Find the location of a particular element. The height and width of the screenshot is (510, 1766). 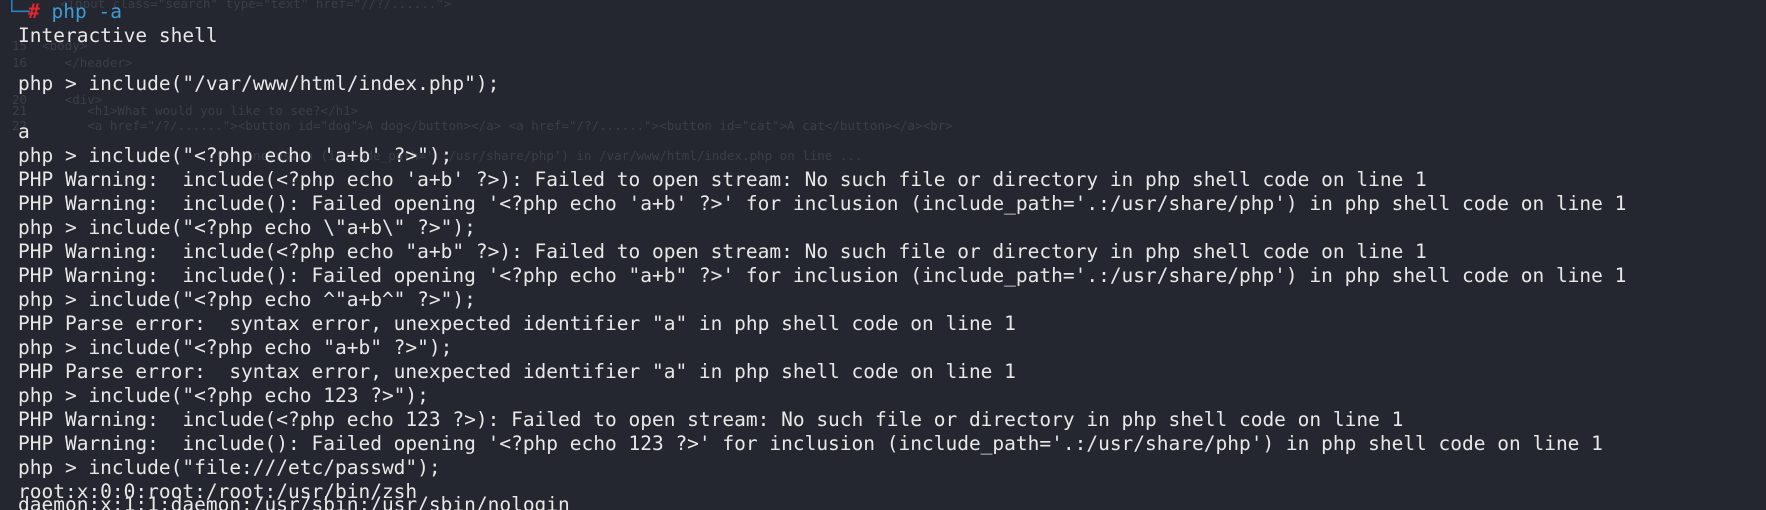

terminal-line: php > include("file:///etc/passwd"); is located at coordinates (229, 467).